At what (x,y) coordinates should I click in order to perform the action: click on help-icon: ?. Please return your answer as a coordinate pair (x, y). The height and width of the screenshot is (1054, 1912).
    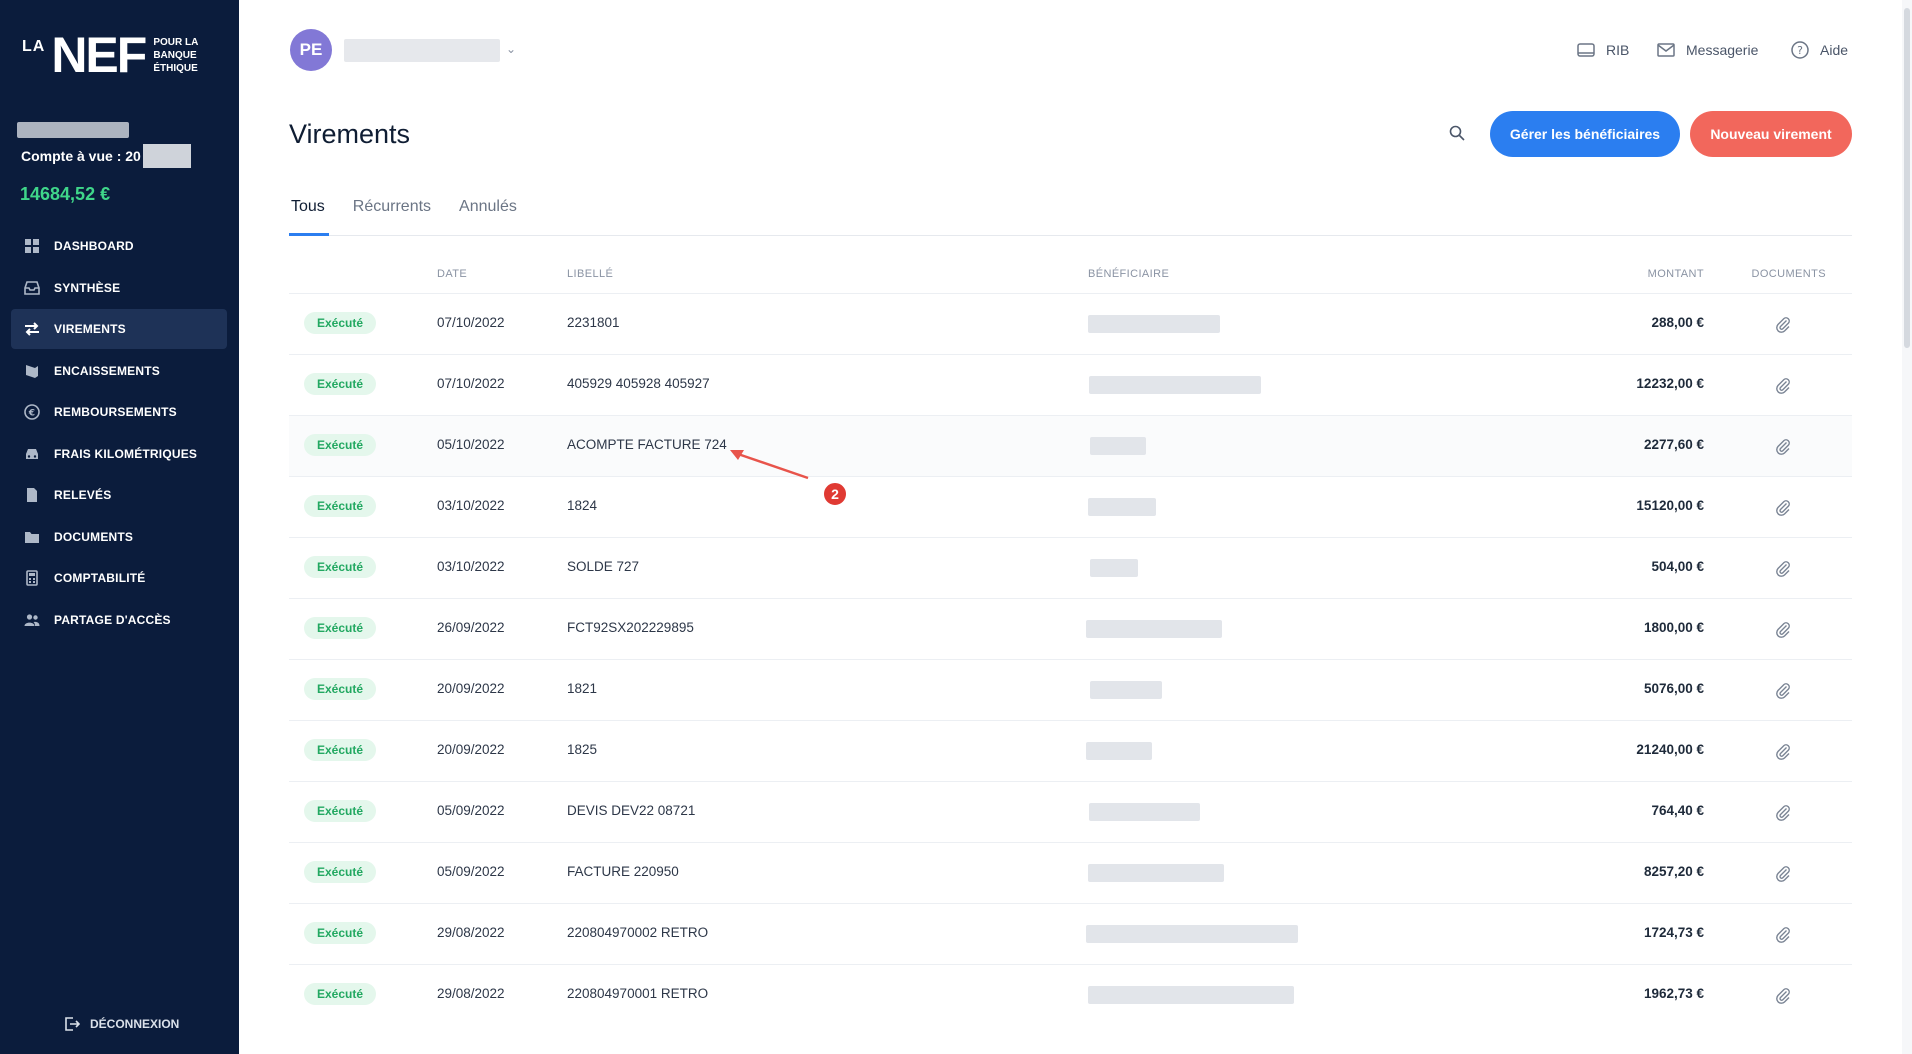
    Looking at the image, I should click on (1800, 50).